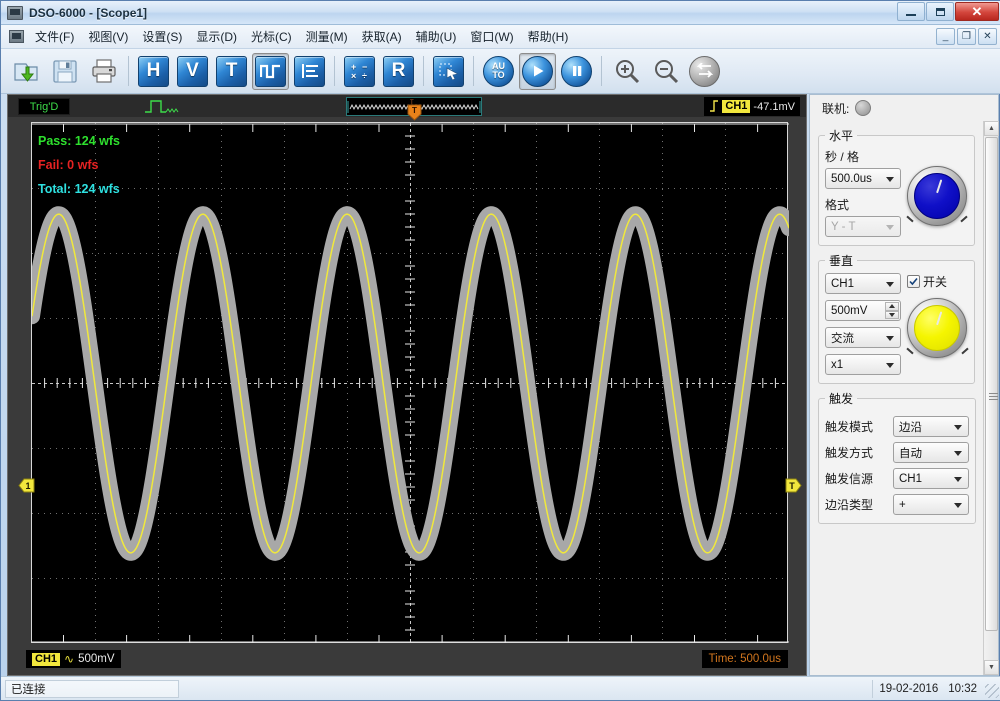 The width and height of the screenshot is (1000, 701). I want to click on menu-item-setting: 设置(S), so click(162, 36).